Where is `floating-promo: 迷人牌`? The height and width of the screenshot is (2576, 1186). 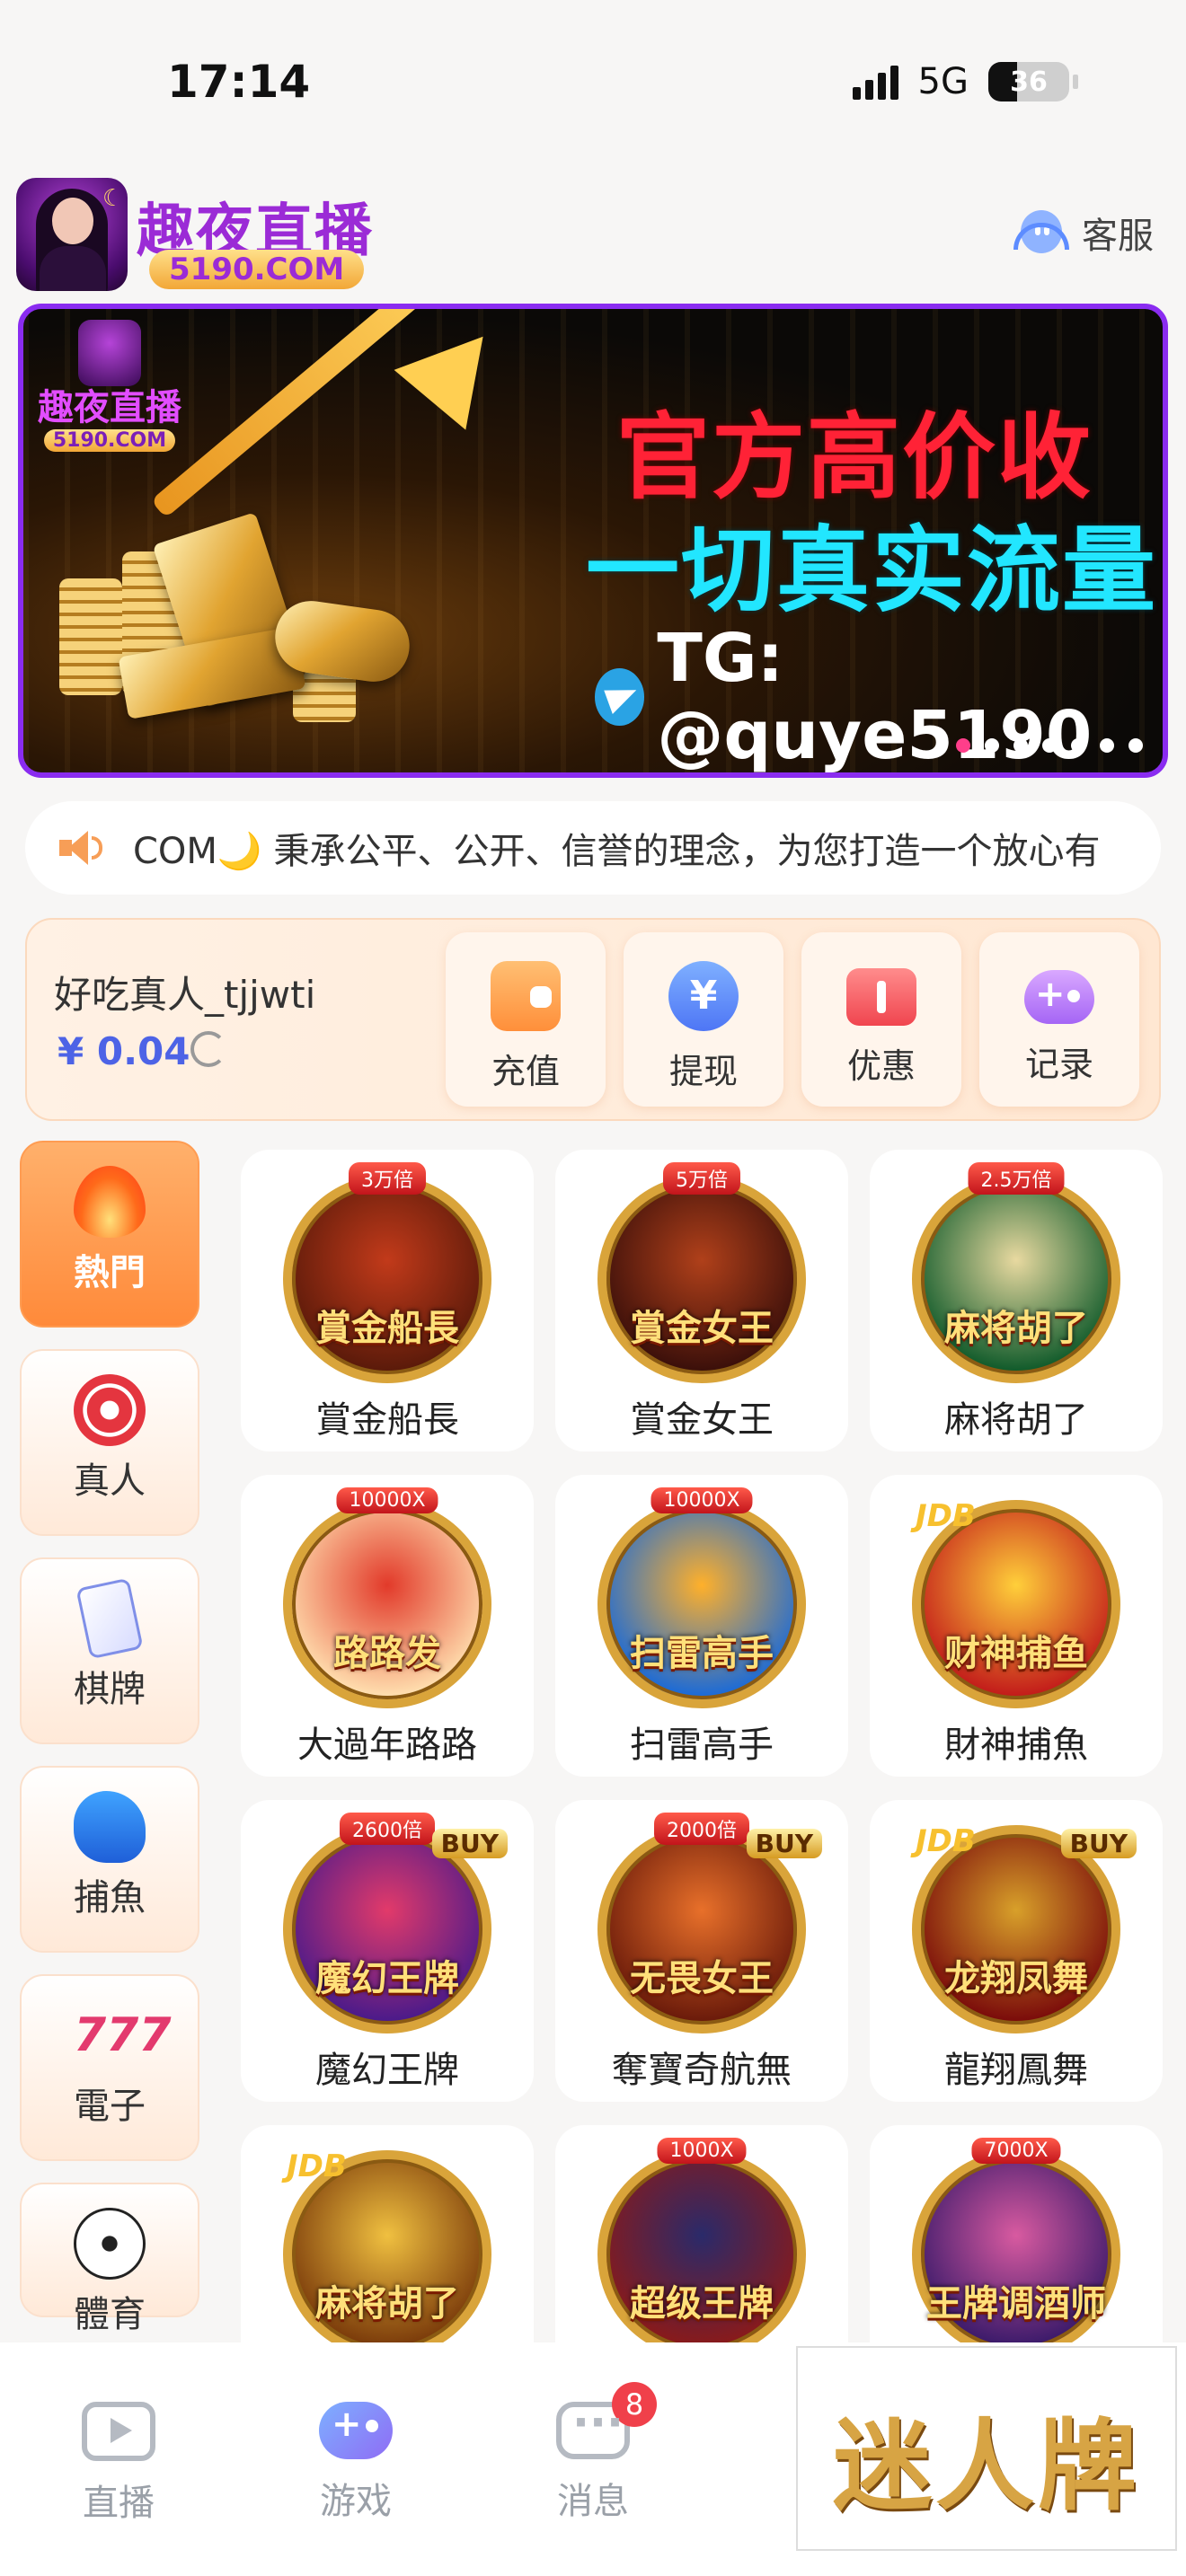 floating-promo: 迷人牌 is located at coordinates (986, 2448).